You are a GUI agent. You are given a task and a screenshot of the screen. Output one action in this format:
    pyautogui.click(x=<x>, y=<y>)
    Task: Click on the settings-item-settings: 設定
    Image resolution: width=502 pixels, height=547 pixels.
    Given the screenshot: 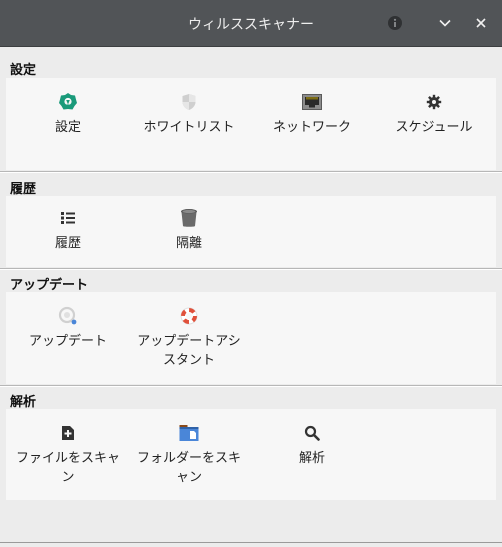 What is the action you would take?
    pyautogui.click(x=68, y=114)
    